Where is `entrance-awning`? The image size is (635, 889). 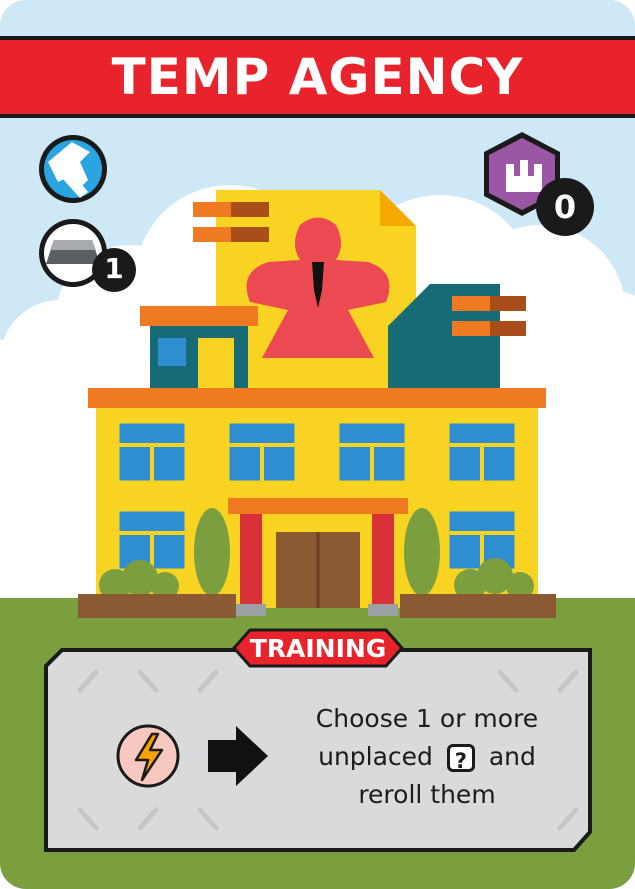 entrance-awning is located at coordinates (318, 506).